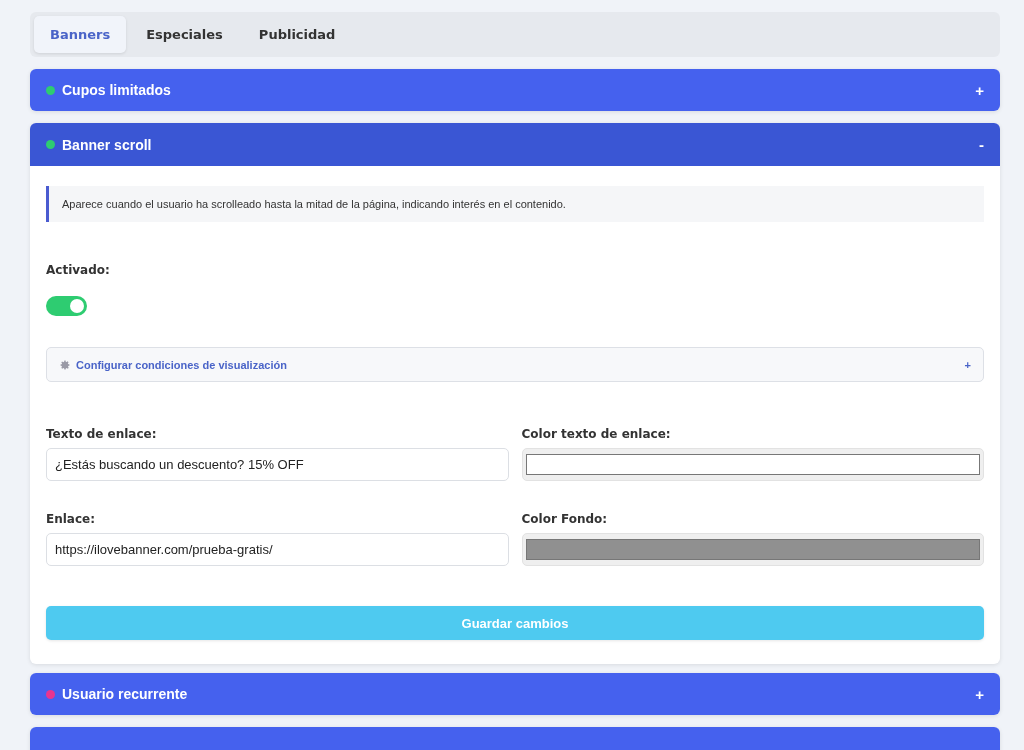 The image size is (1024, 750). What do you see at coordinates (277, 549) in the screenshot?
I see `input-field: https://ilovebanner.com/prueba-gratis/` at bounding box center [277, 549].